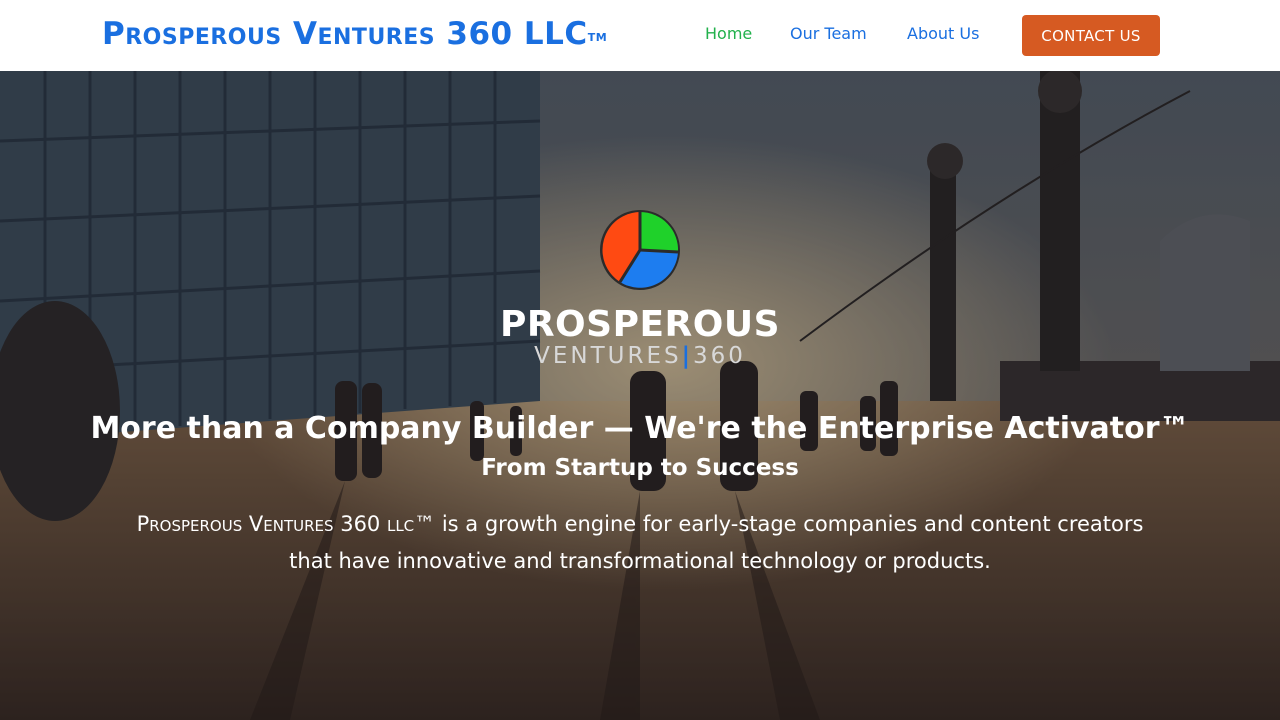 This screenshot has width=1280, height=720. I want to click on nav-link-about-us: About Us, so click(943, 33).